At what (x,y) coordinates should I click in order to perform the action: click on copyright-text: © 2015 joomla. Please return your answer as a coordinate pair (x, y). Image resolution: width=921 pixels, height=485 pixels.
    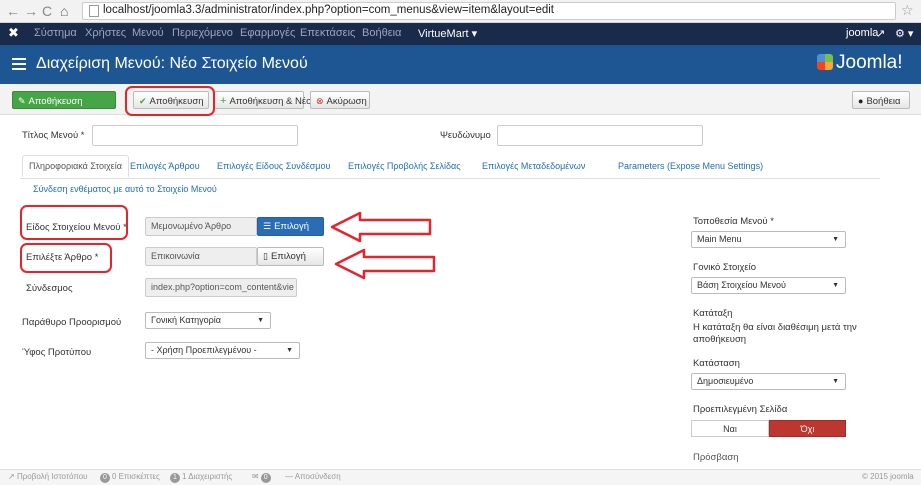
    Looking at the image, I should click on (888, 476).